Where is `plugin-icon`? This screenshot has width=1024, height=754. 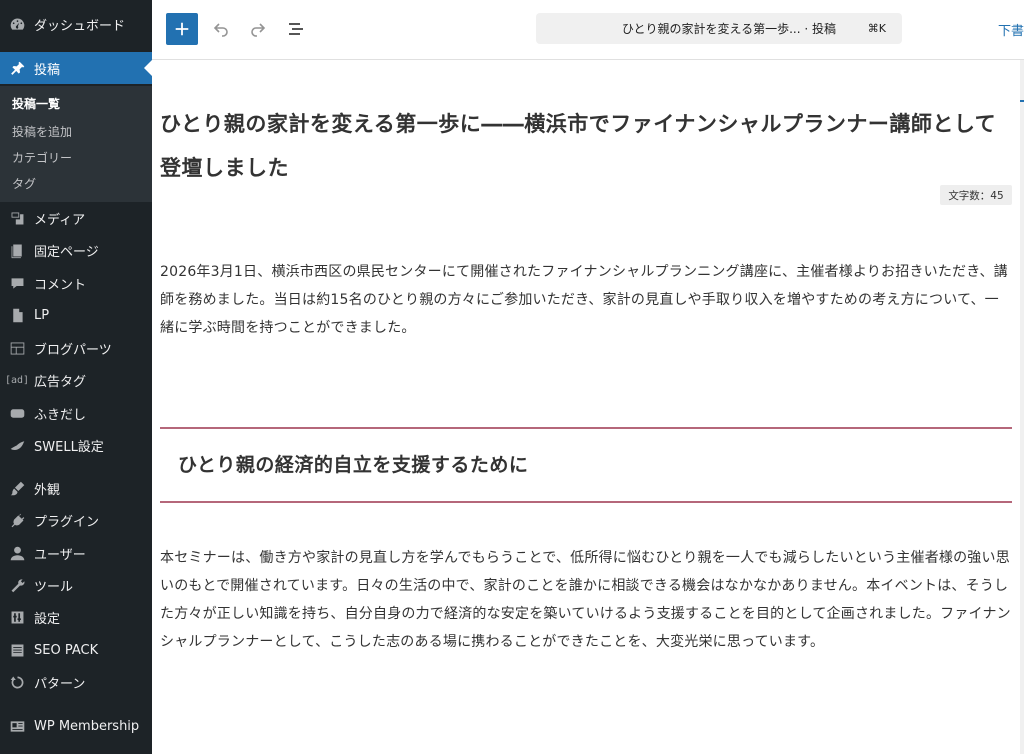 plugin-icon is located at coordinates (17, 520).